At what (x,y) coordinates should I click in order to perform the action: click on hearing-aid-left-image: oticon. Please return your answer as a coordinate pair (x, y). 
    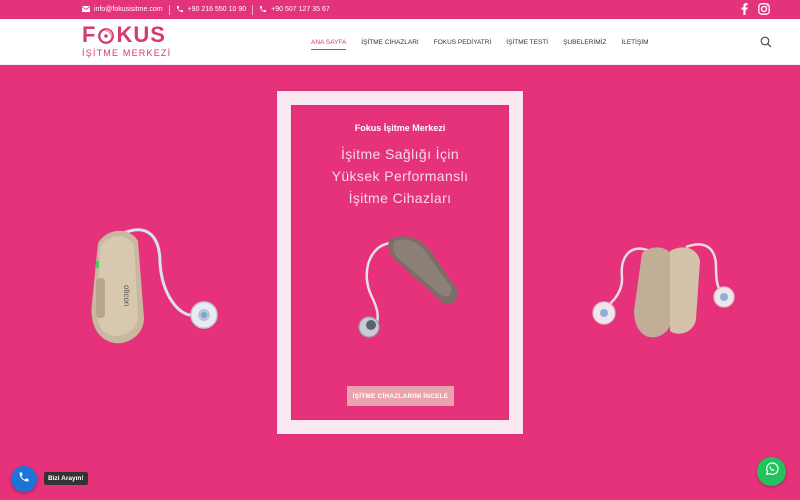
    Looking at the image, I should click on (158, 288).